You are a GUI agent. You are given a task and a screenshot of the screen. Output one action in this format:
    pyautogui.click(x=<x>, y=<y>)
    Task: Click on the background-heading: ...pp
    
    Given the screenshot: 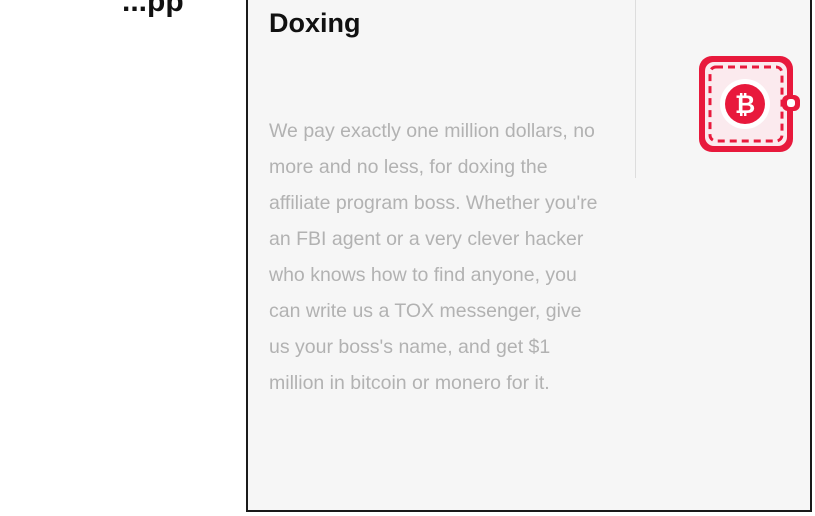 What is the action you would take?
    pyautogui.click(x=153, y=9)
    